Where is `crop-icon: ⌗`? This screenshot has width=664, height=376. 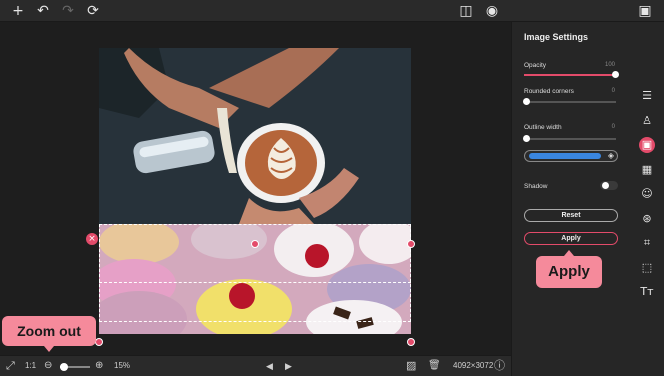 crop-icon: ⌗ is located at coordinates (647, 243).